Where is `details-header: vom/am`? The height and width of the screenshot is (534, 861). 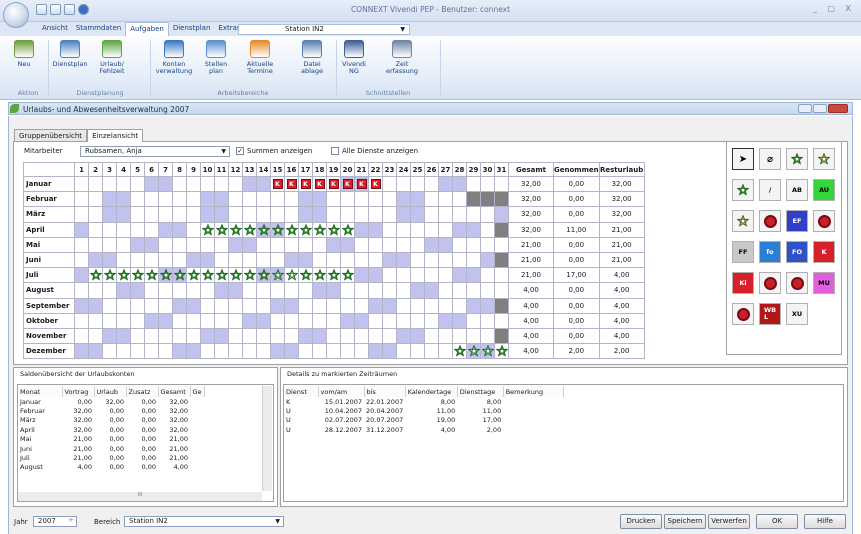 details-header: vom/am is located at coordinates (341, 391).